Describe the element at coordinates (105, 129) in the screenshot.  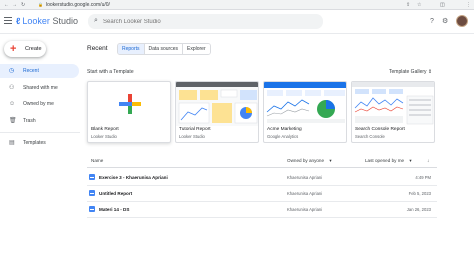
I see `card-title: Blank Report` at that location.